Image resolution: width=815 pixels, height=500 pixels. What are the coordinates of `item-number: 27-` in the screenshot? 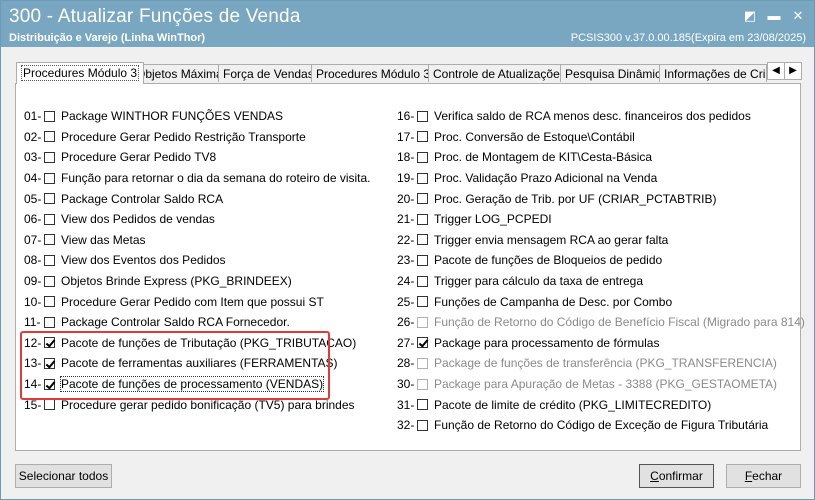 It's located at (406, 342).